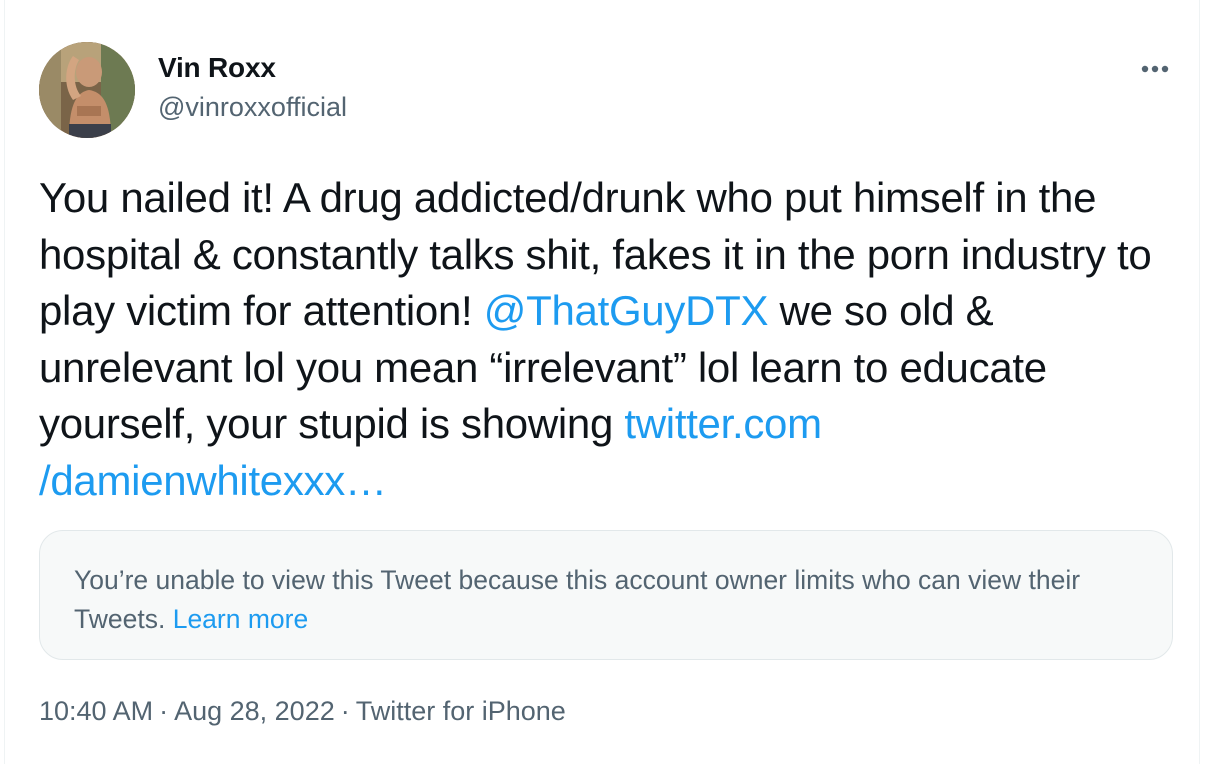 The height and width of the screenshot is (764, 1218). I want to click on url-link-line1: twitter.com, so click(723, 423).